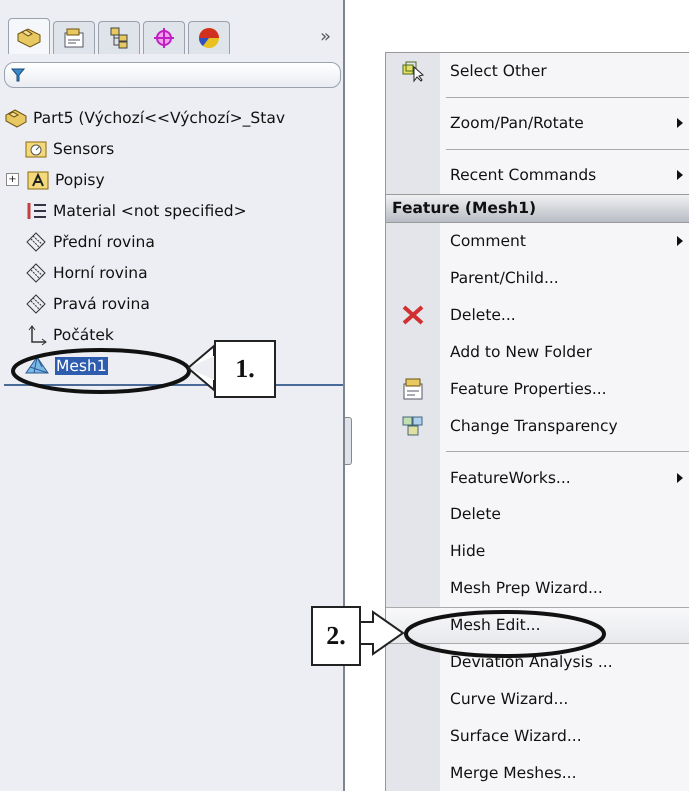 The image size is (689, 791). I want to click on tree-item: Horní rovina, so click(100, 273).